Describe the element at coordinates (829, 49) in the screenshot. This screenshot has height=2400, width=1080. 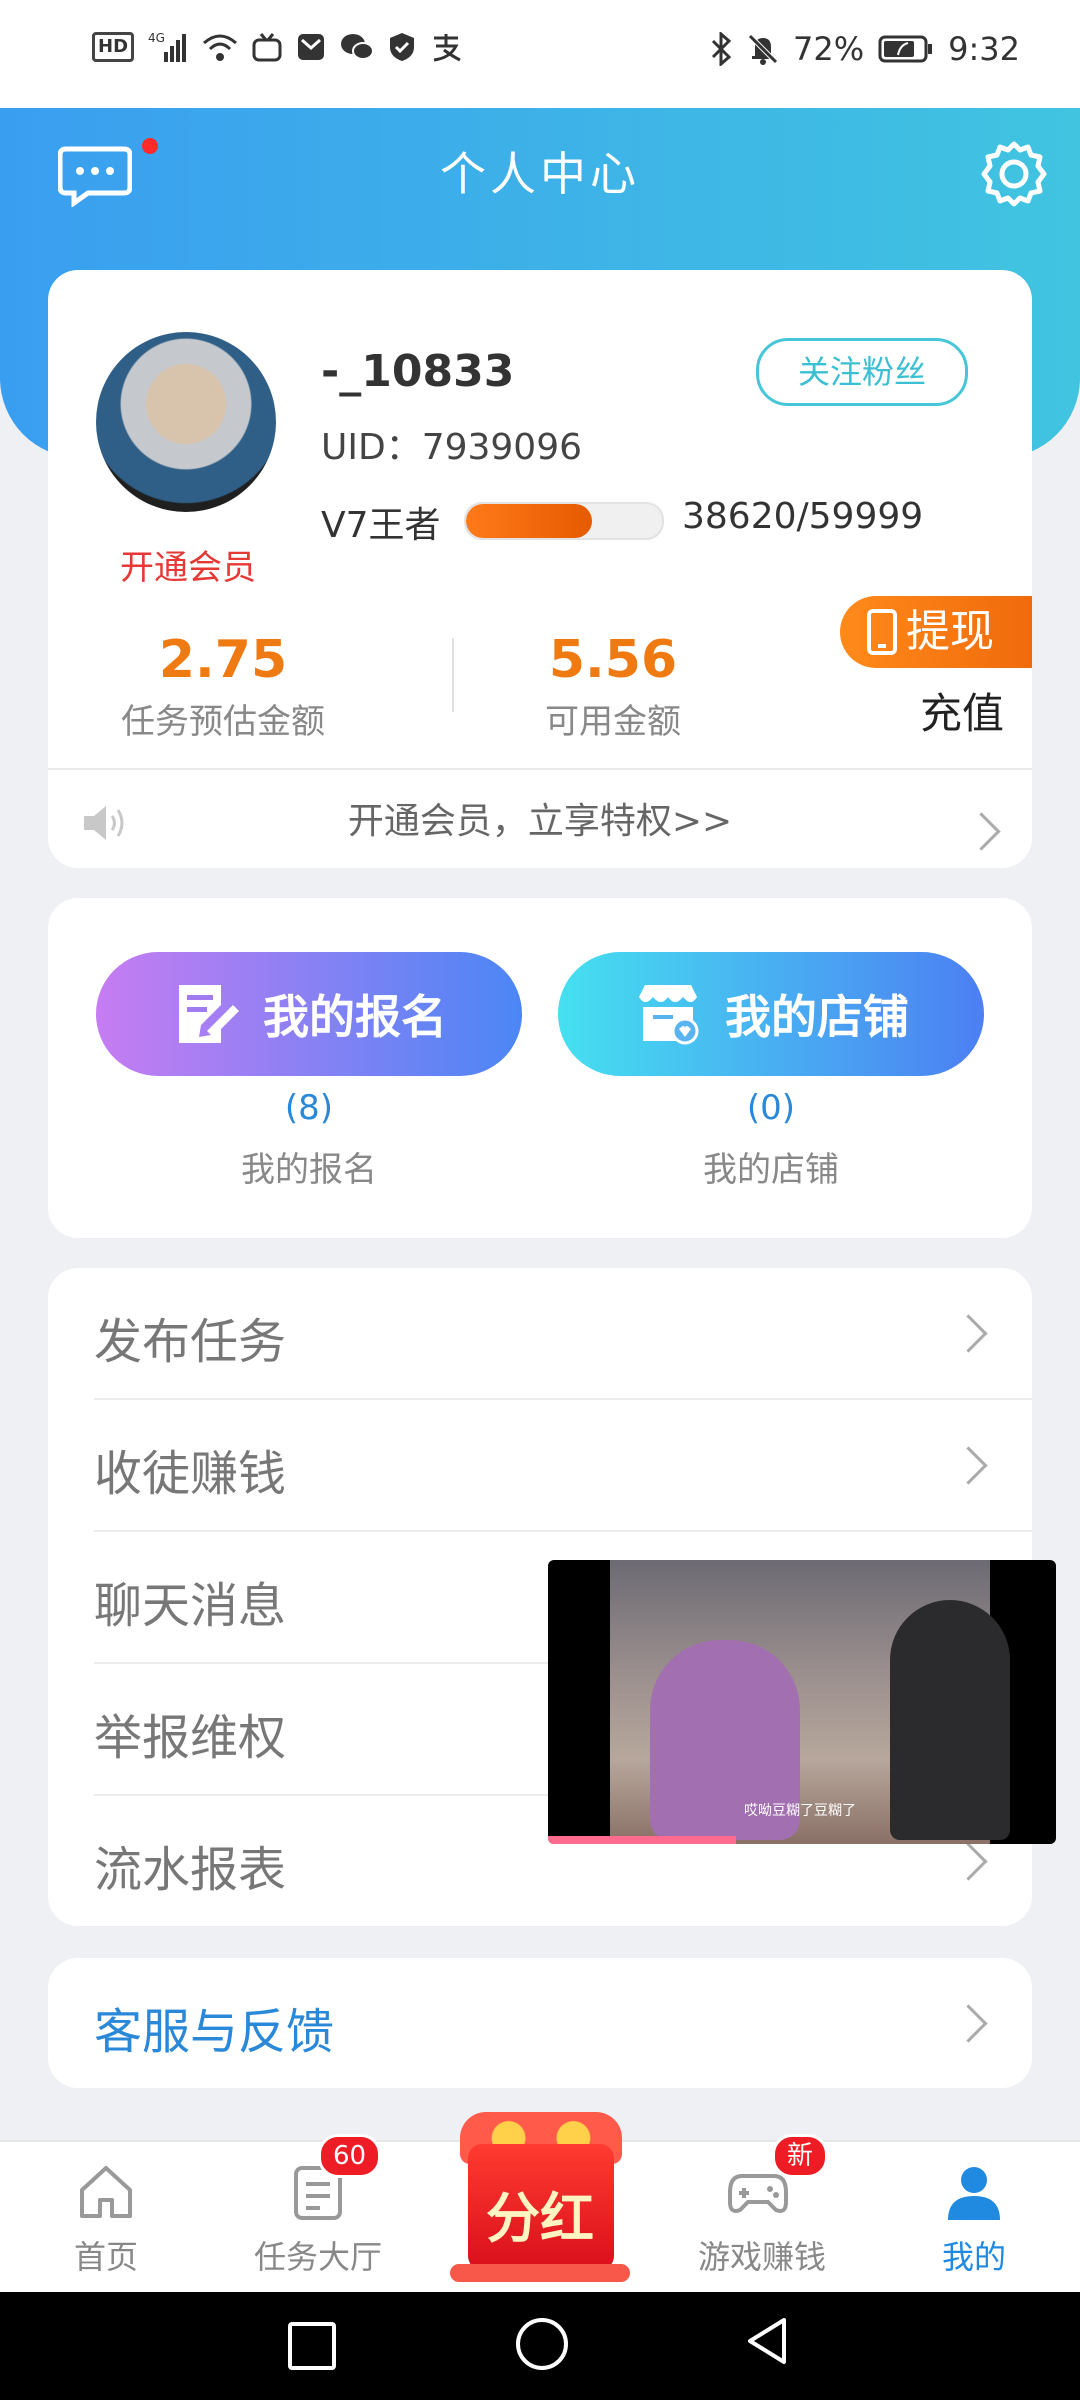
I see `battery-percent: 72%` at that location.